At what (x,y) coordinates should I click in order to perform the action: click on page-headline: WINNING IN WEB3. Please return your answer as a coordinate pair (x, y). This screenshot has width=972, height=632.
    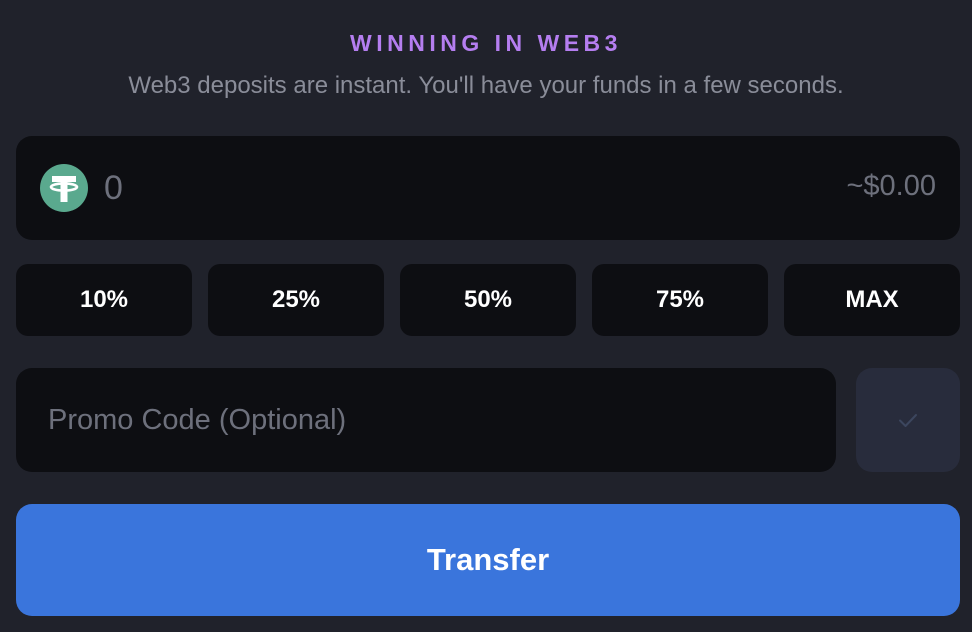
    Looking at the image, I should click on (486, 43).